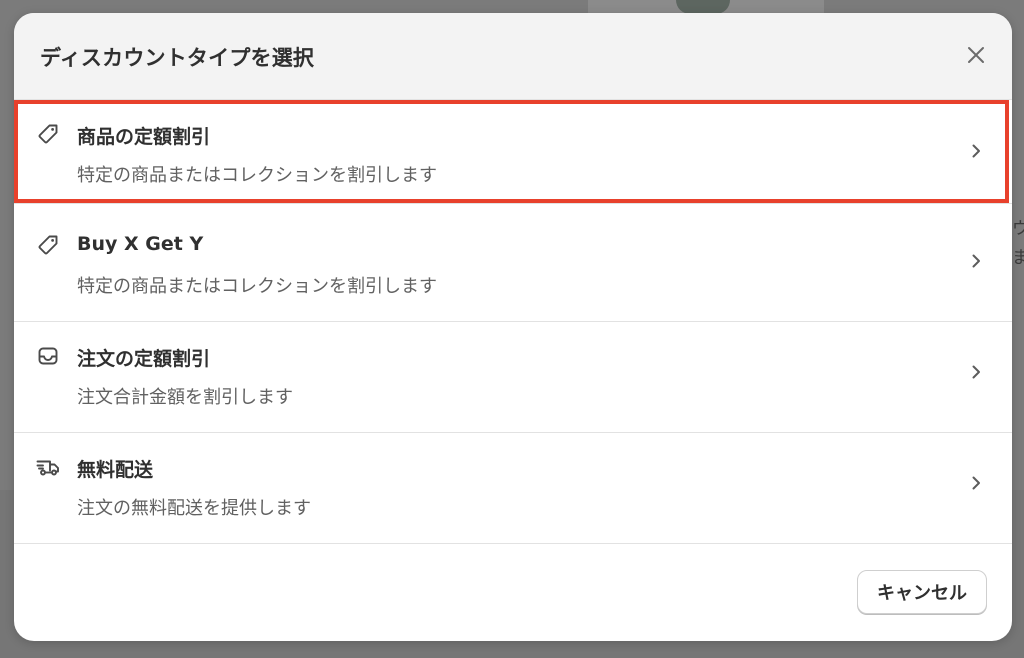 This screenshot has width=1024, height=658. I want to click on close-icon, so click(976, 55).